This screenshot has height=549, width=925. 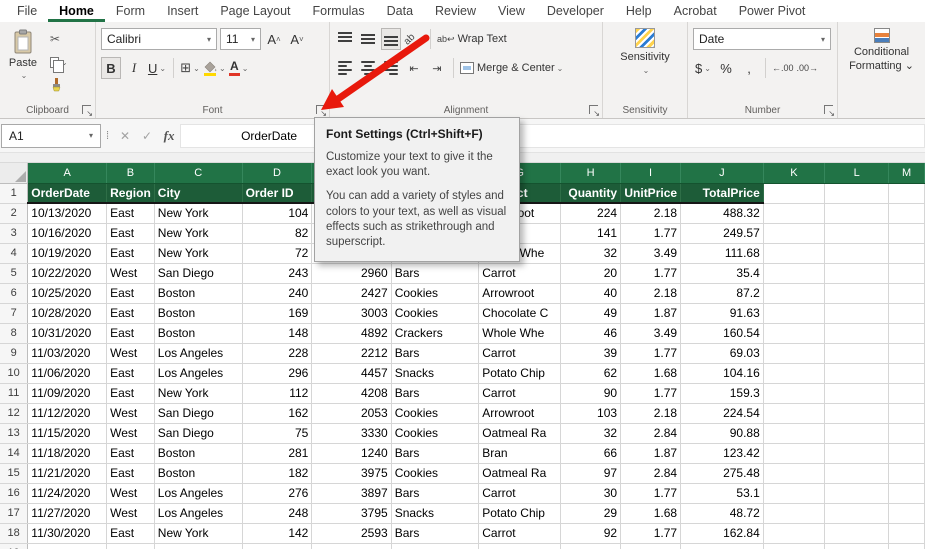 I want to click on cell-H5: 20, so click(x=591, y=273).